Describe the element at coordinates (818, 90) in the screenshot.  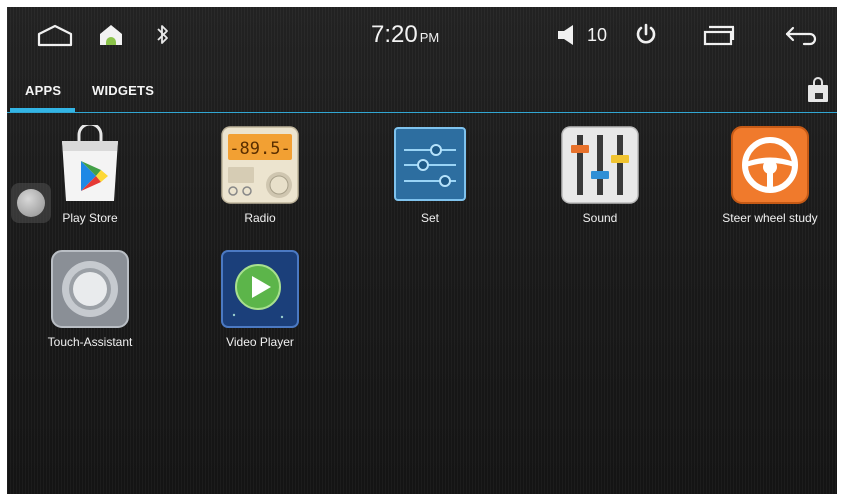
I see `market-bag-icon` at that location.